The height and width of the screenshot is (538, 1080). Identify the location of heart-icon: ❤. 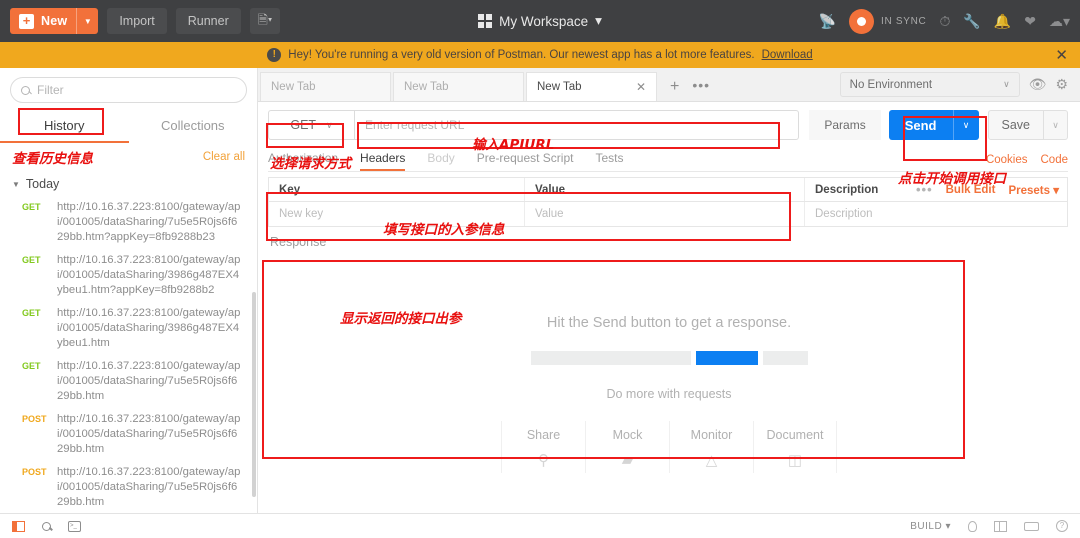
(1030, 21).